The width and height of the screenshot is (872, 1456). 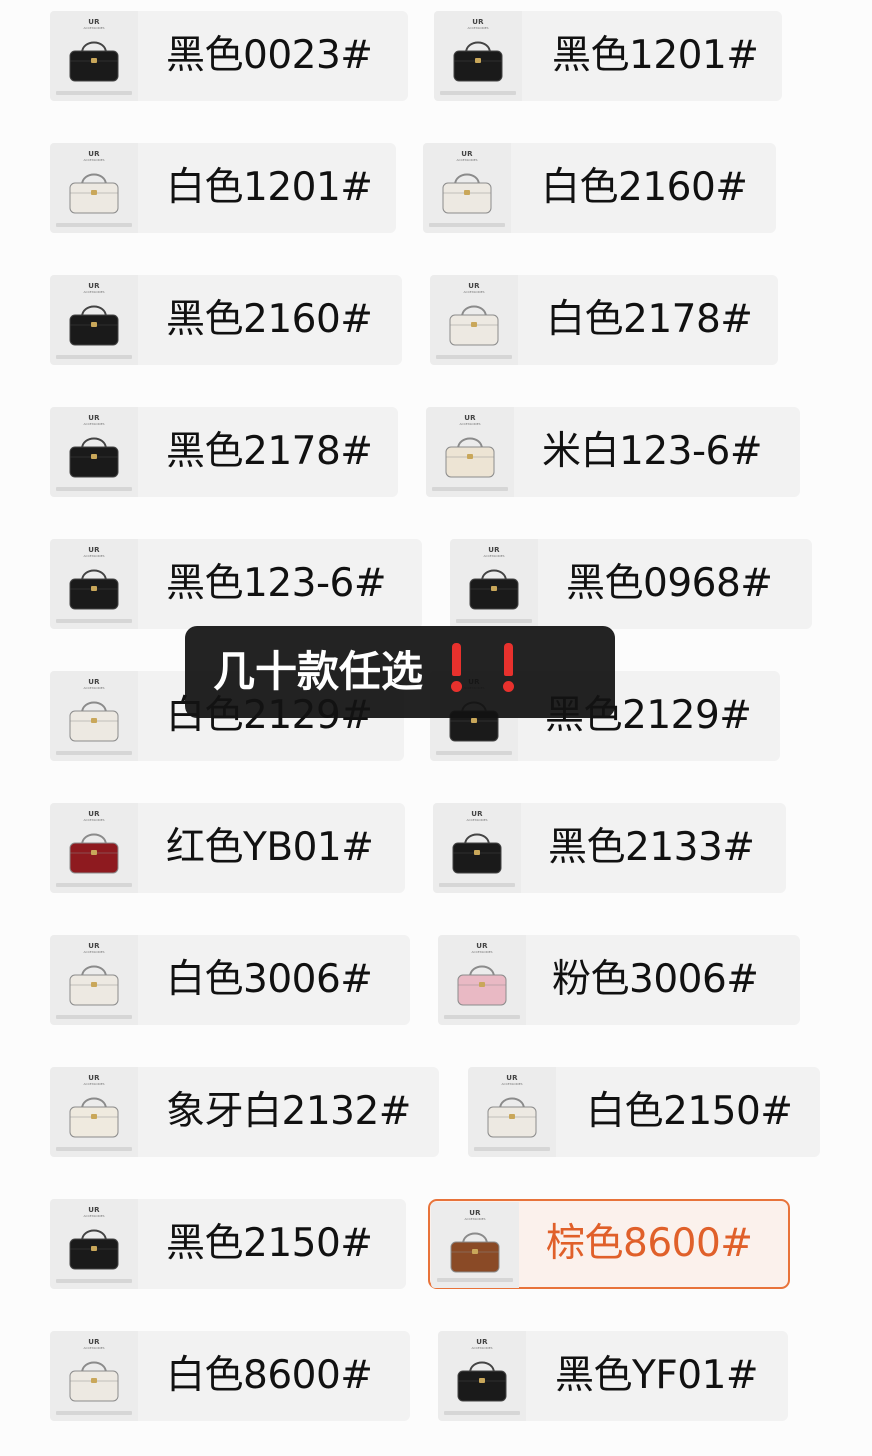 I want to click on product-label: 象牙白2132#, so click(x=288, y=1111).